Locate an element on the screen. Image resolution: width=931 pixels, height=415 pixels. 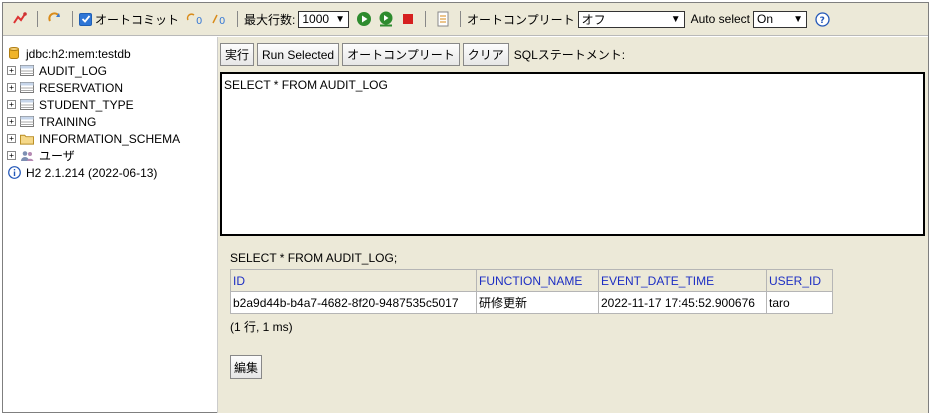
tree-item-training: + TRAINING is located at coordinates (112, 121).